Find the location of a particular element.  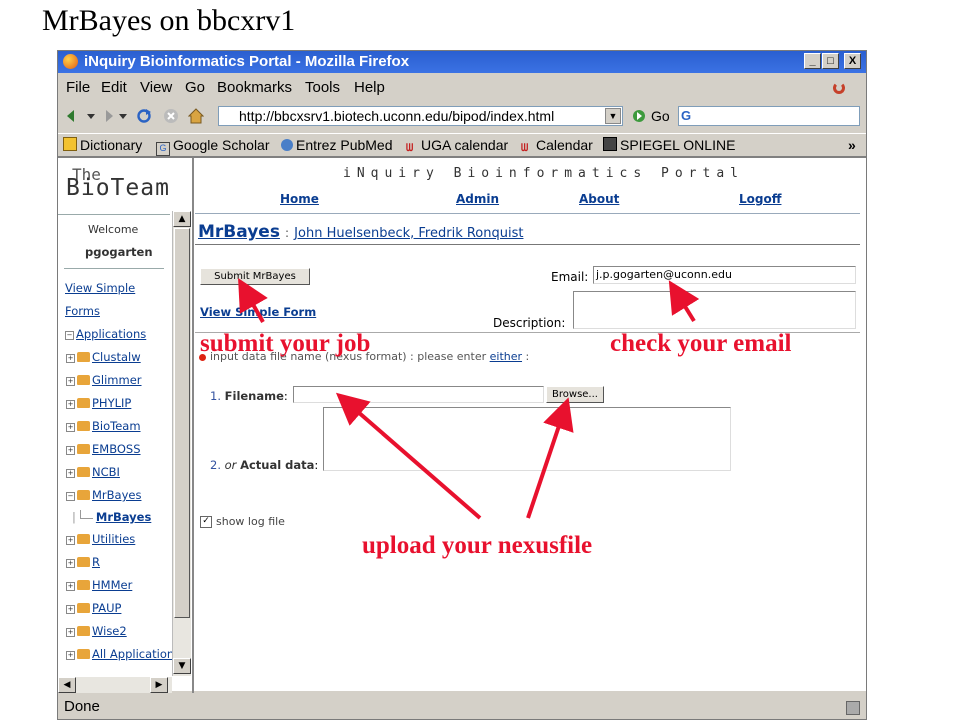

status-text: Done is located at coordinates (82, 706).